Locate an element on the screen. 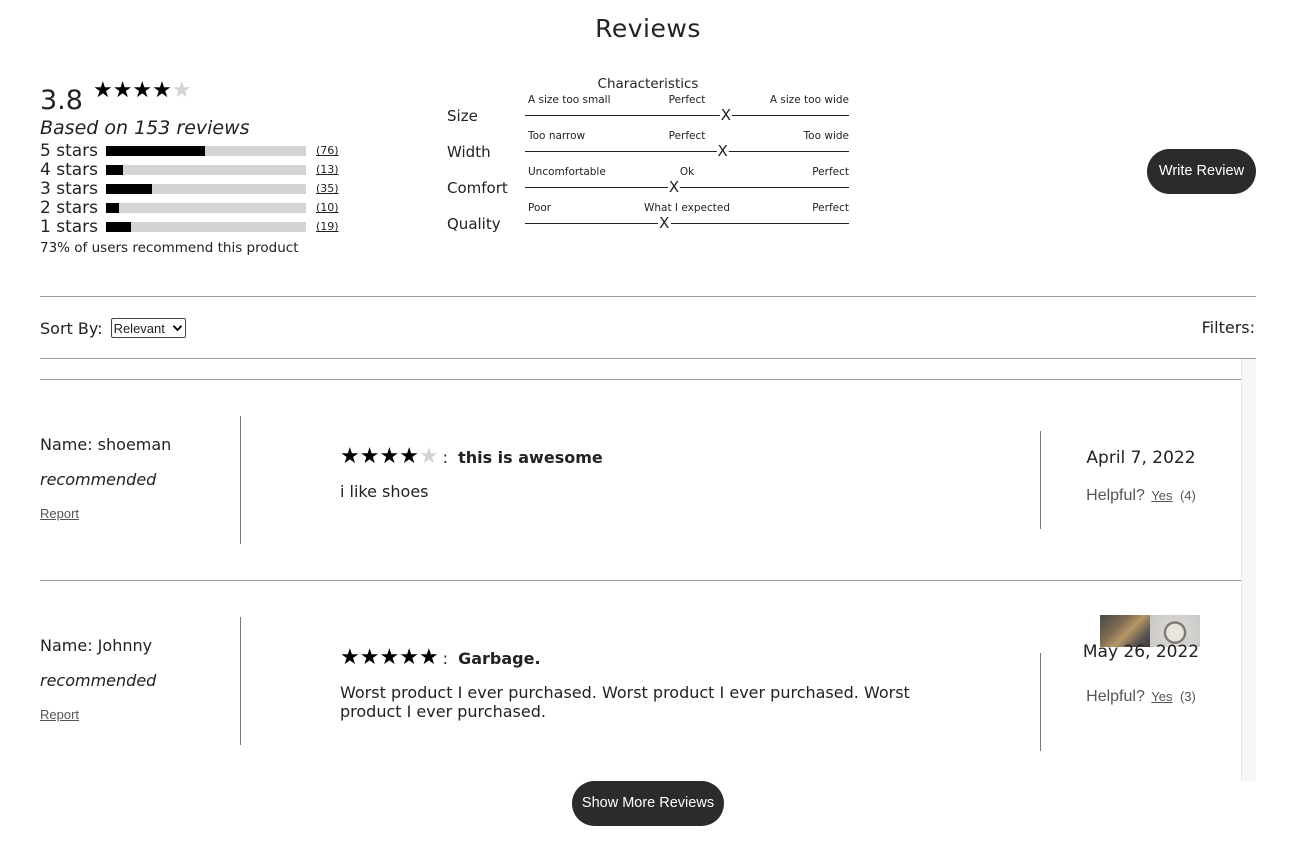 The image size is (1312, 844). average-rating-row: 3.8 ★ ★ ★ ★ ★ is located at coordinates (200, 97).